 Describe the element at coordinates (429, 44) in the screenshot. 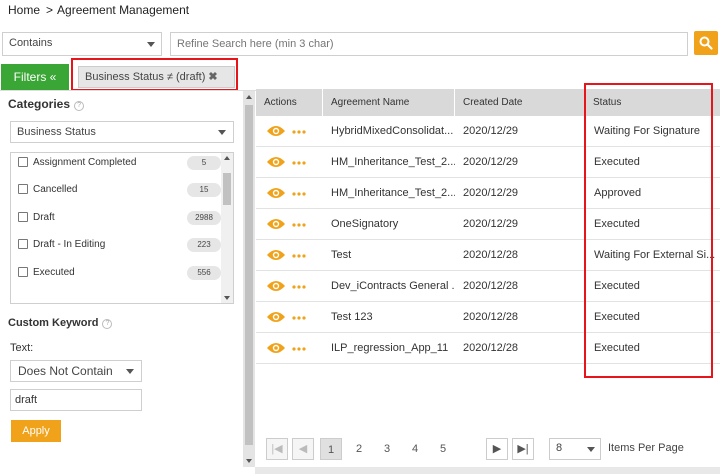

I see `search-input` at that location.